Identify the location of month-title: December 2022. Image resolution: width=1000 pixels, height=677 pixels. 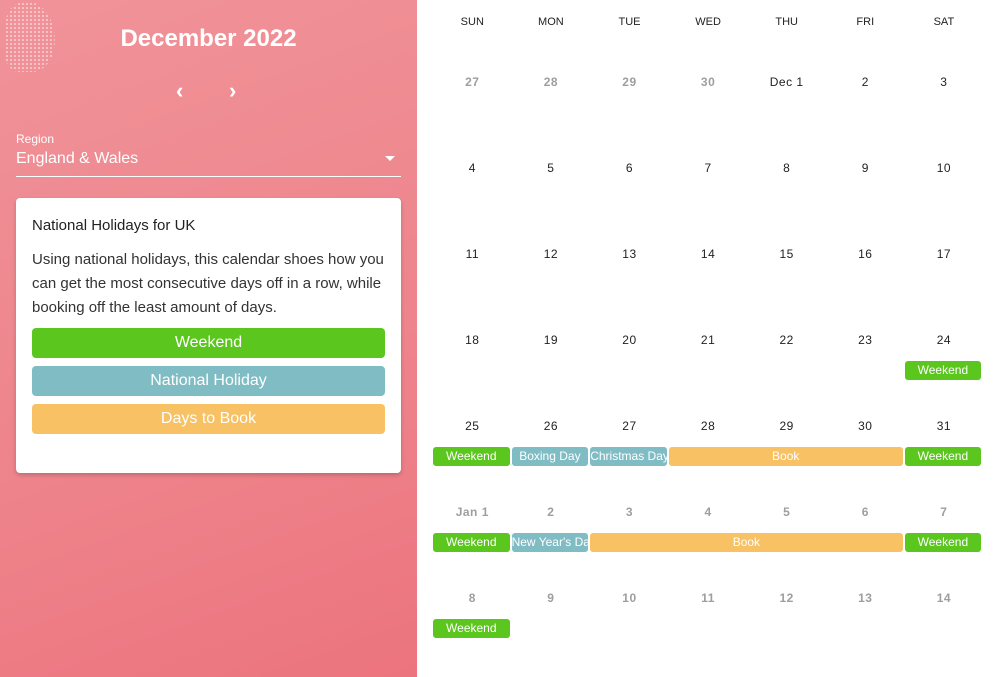
(208, 38).